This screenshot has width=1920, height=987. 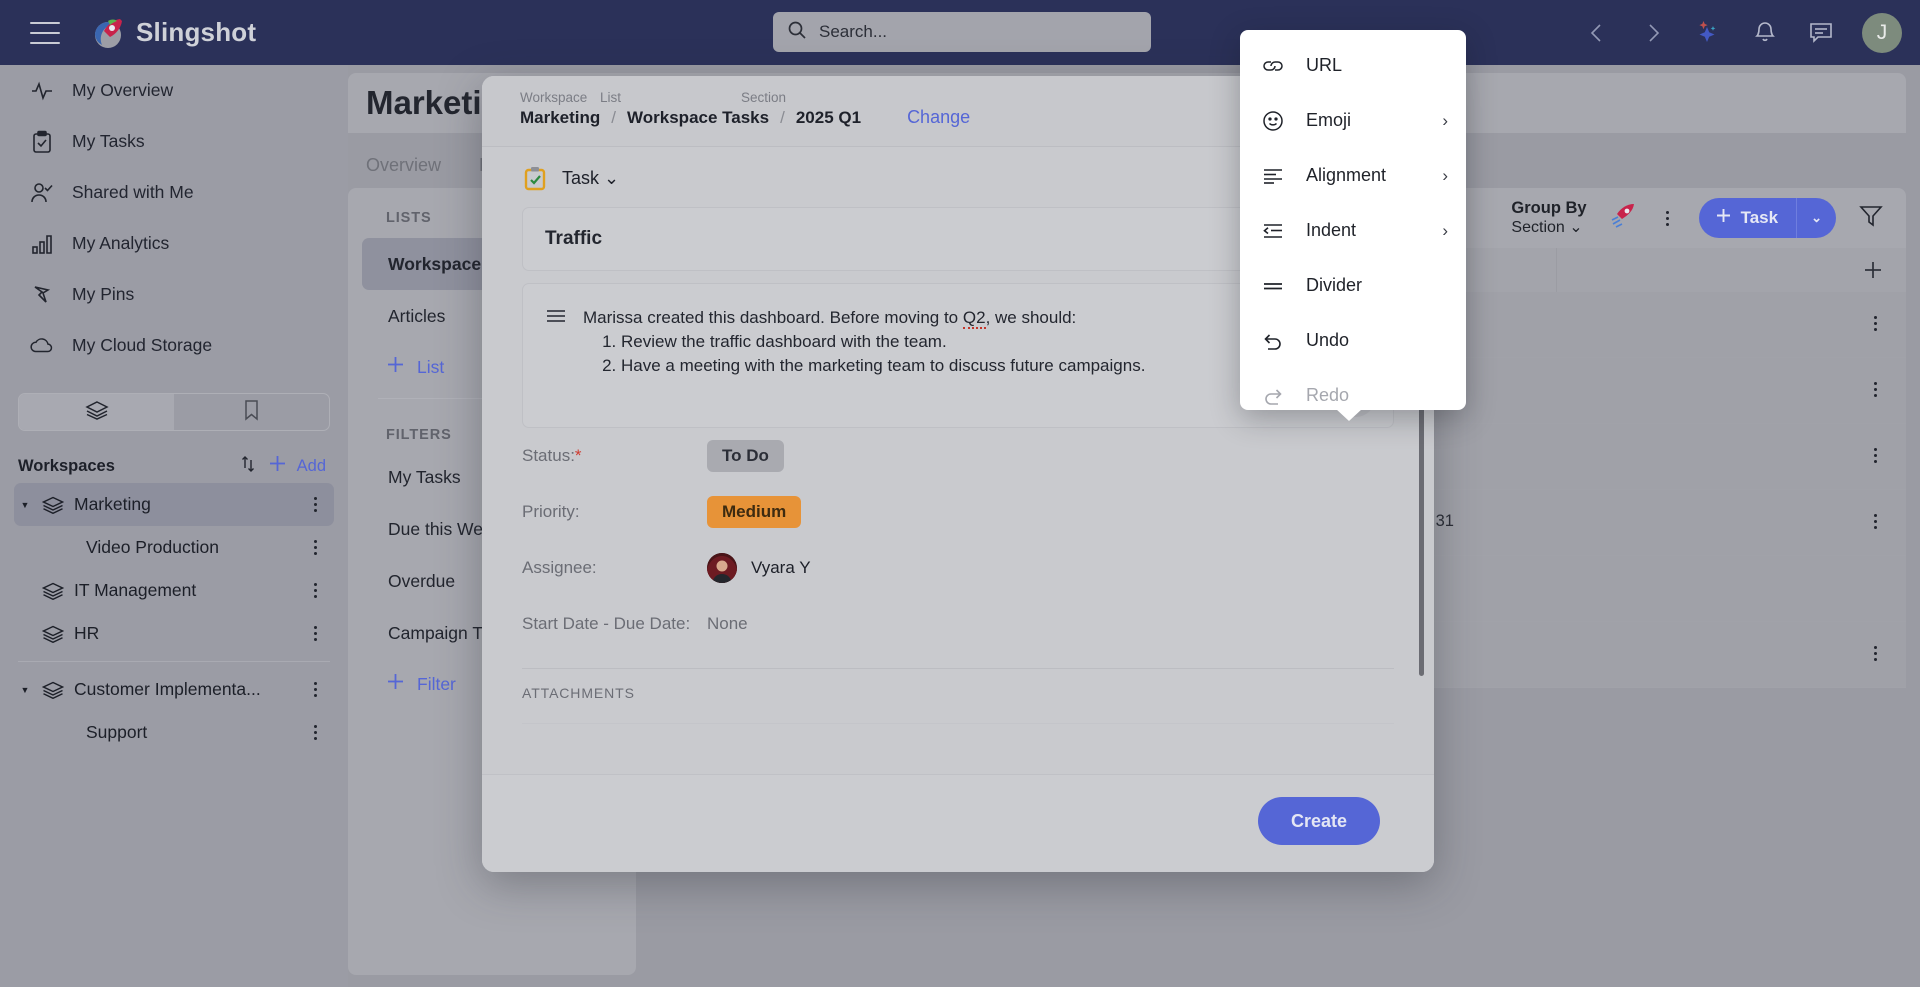 I want to click on sparkle-ai-icon, so click(x=1709, y=33).